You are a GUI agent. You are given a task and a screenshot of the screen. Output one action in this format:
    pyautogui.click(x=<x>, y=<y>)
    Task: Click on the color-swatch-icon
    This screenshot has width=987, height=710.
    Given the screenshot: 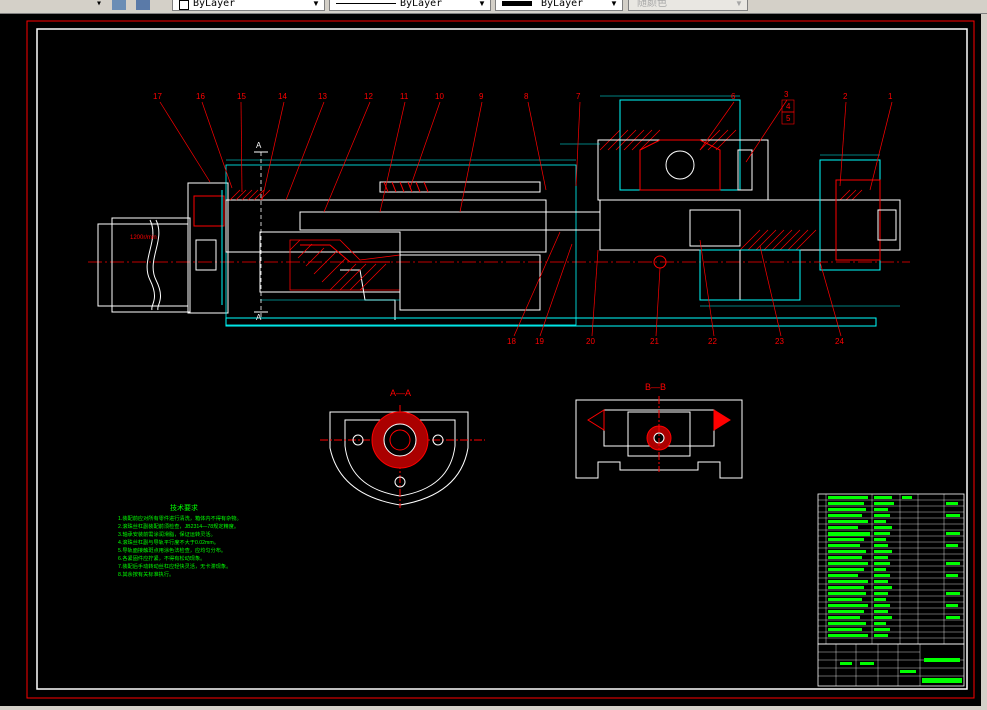 What is the action you would take?
    pyautogui.click(x=184, y=5)
    